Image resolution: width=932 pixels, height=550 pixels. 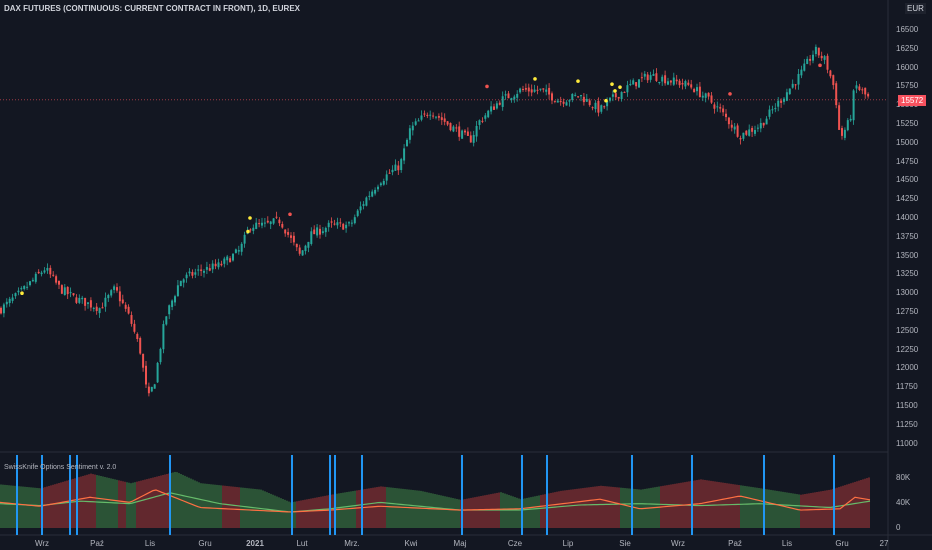 I want to click on indicator-title: SwissKnife Options Sentiment v. 2.0, so click(x=60, y=467).